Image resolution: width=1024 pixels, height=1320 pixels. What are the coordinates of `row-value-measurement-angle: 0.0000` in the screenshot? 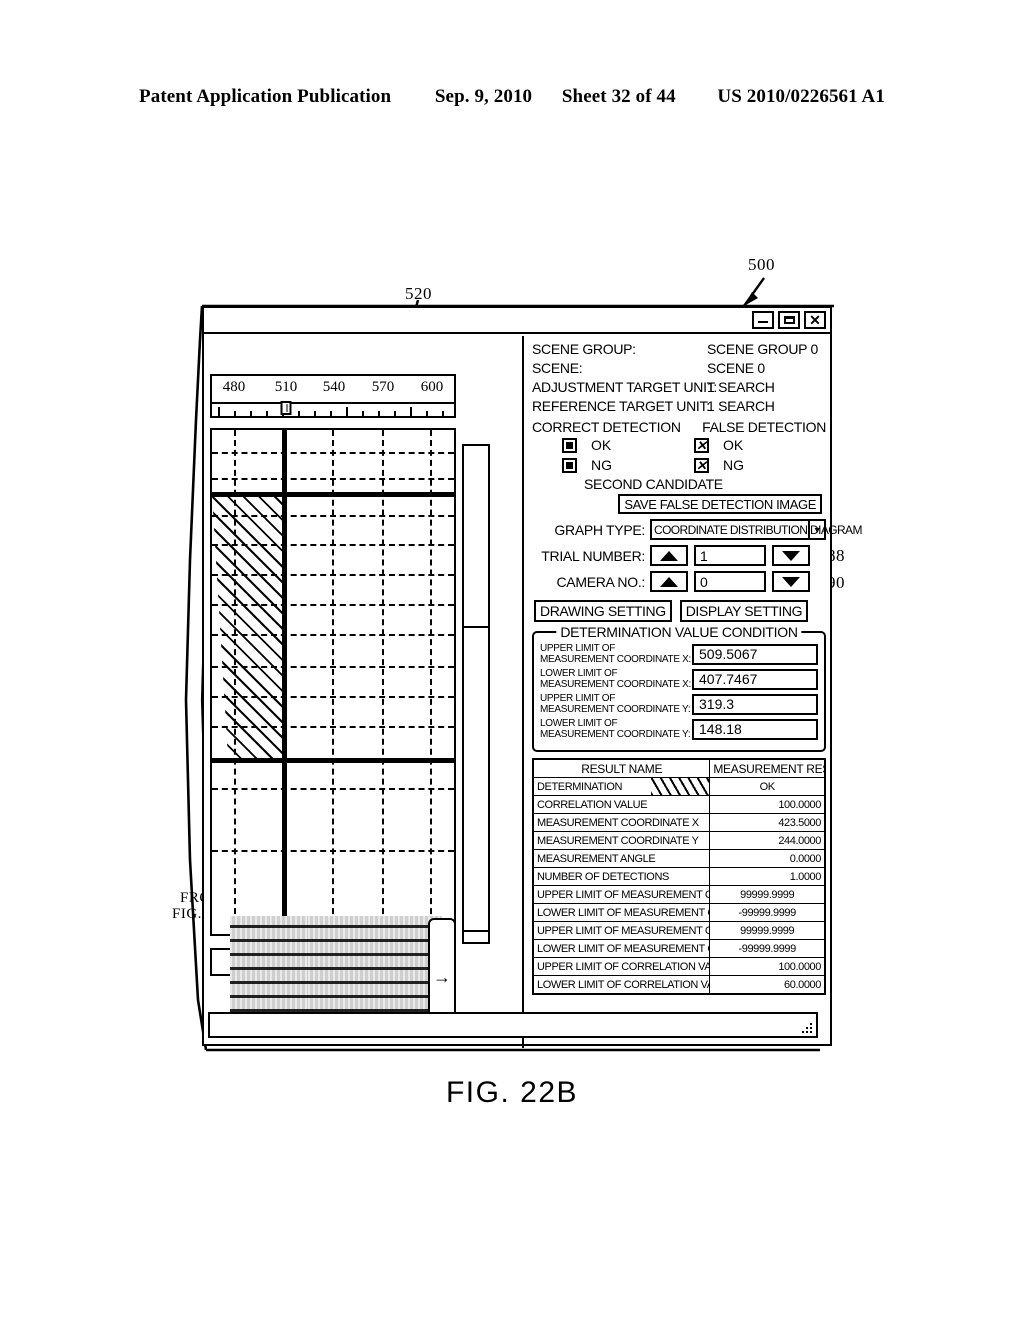 It's located at (767, 858).